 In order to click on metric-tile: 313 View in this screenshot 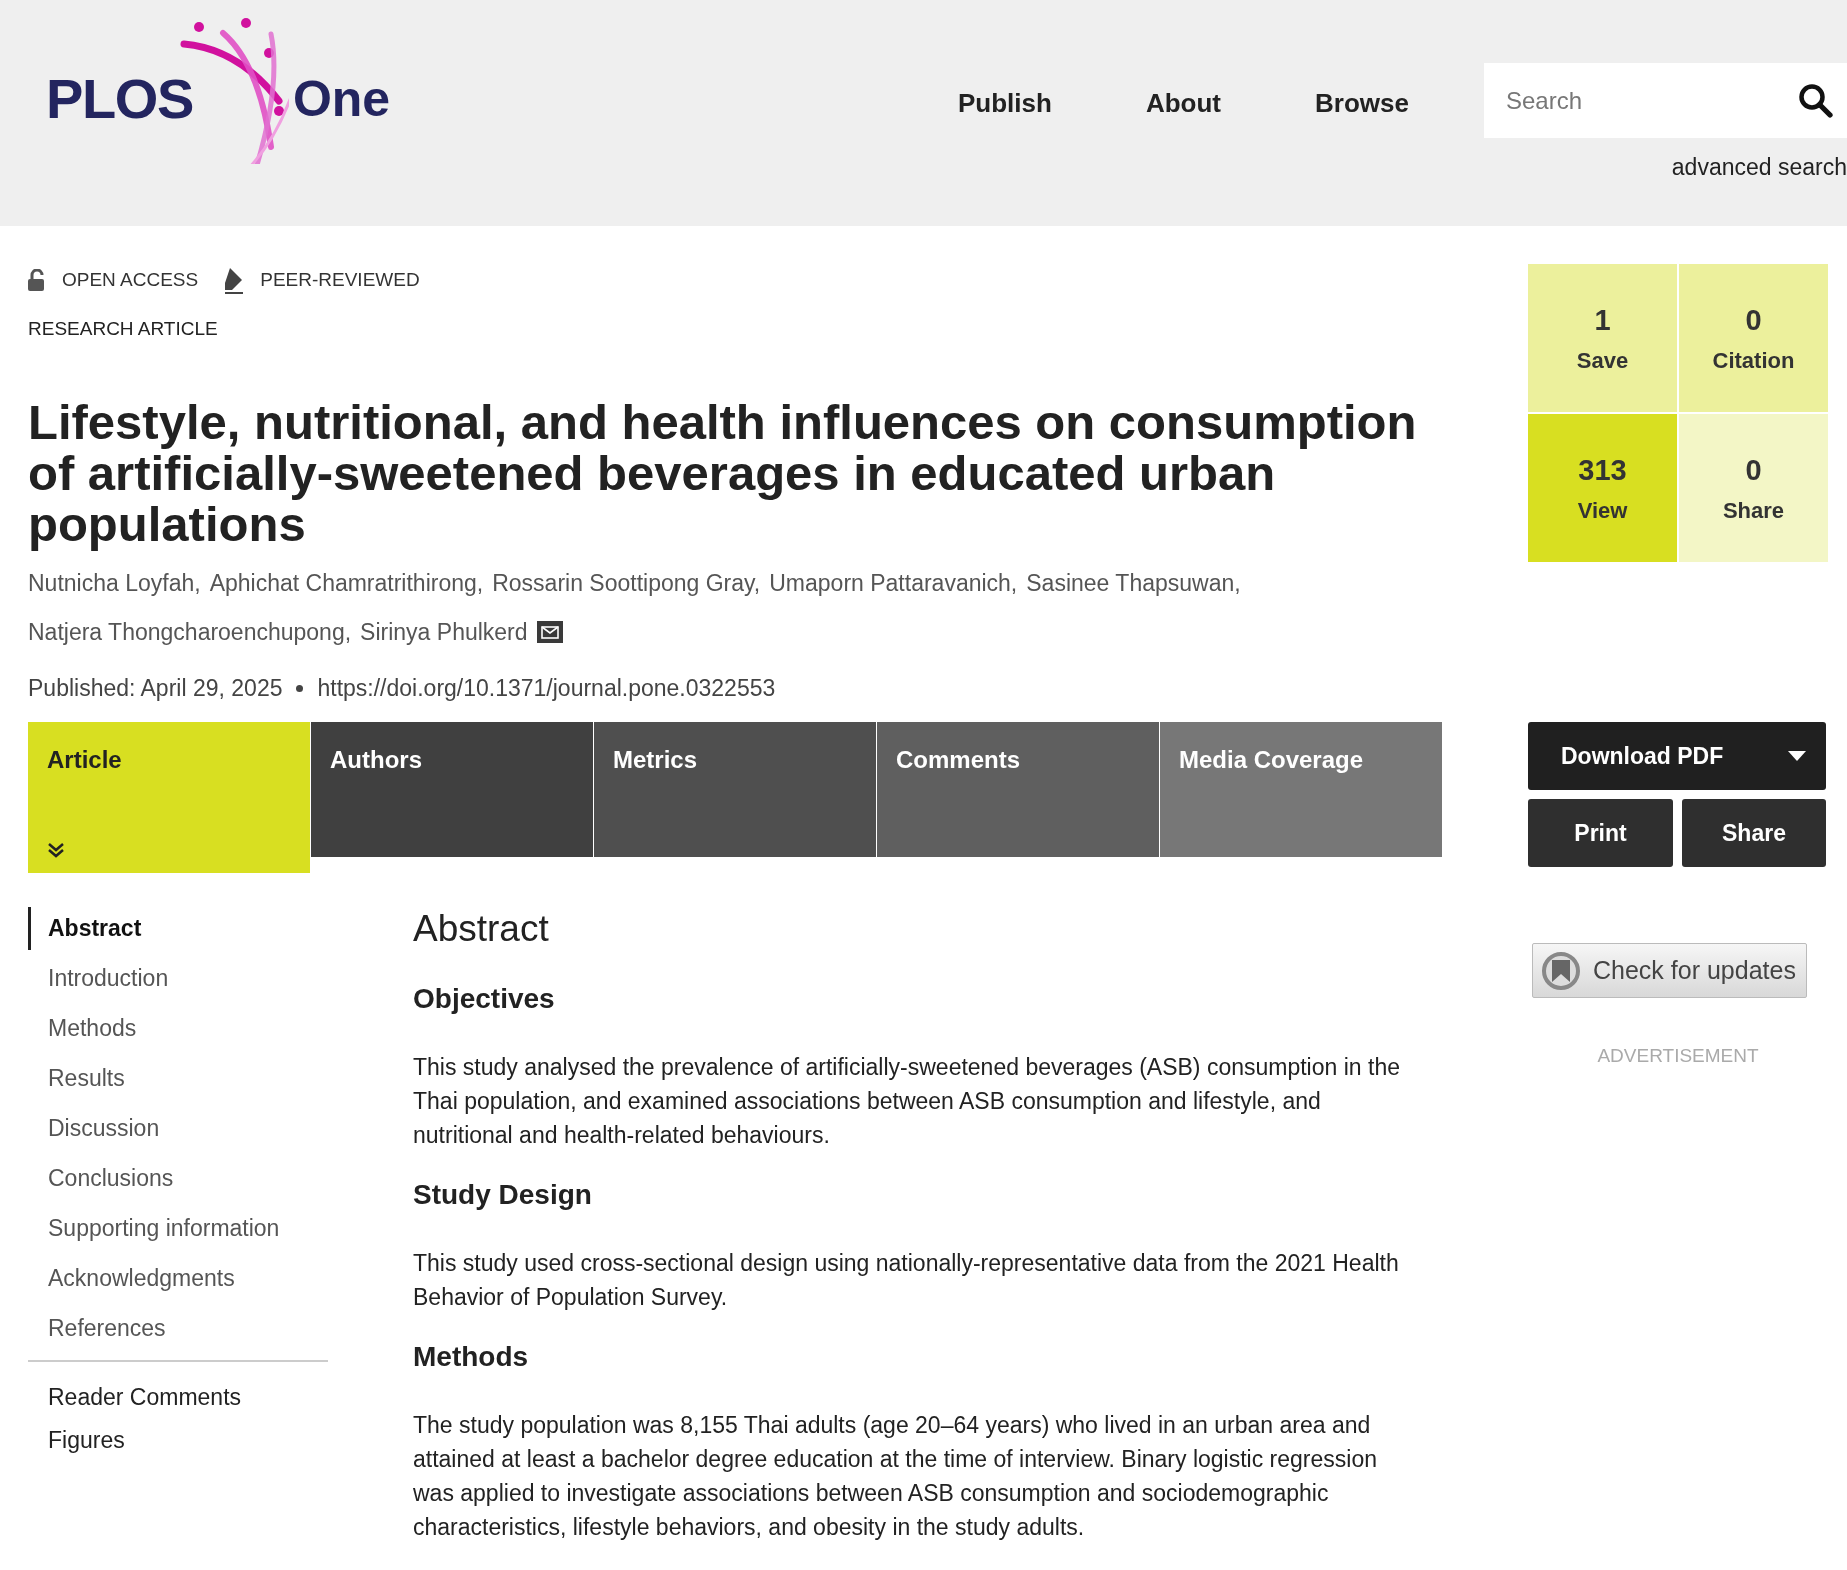, I will do `click(1602, 488)`.